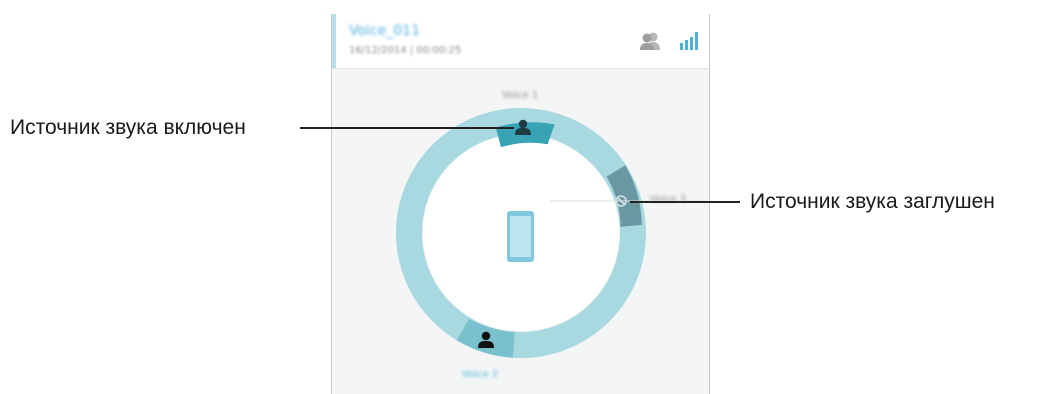 This screenshot has height=394, width=1038. I want to click on active-source-callout: Источник звука включен, so click(128, 127).